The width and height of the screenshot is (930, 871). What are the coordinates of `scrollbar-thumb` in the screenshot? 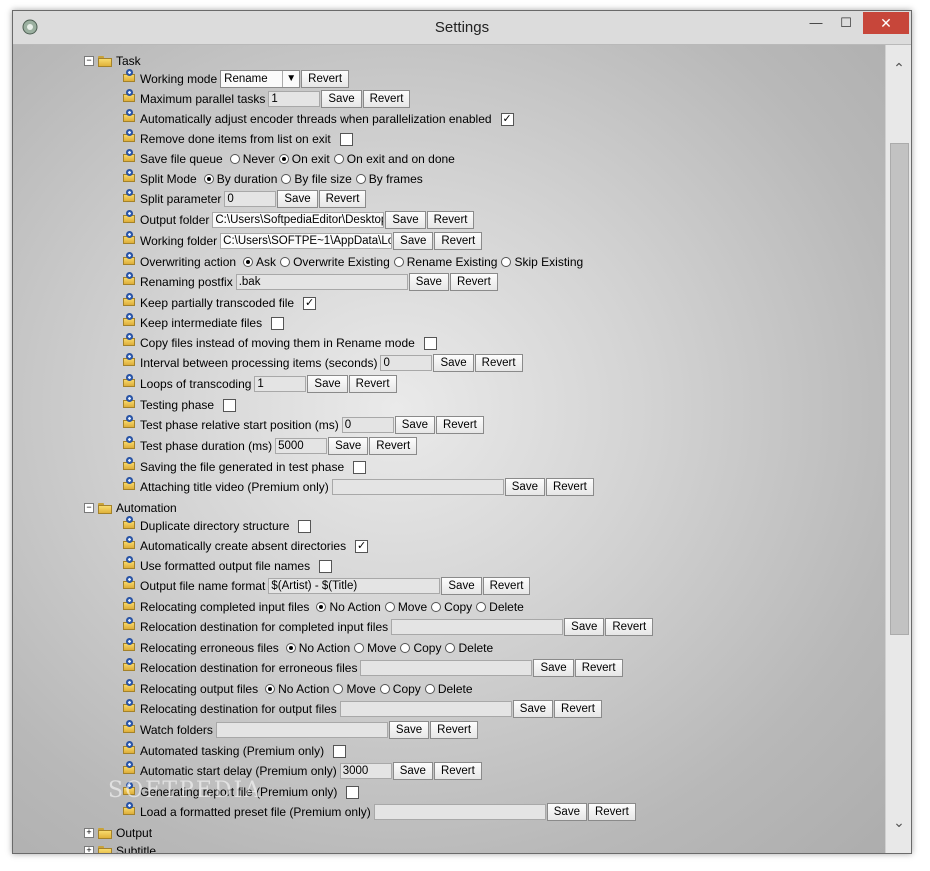 It's located at (899, 389).